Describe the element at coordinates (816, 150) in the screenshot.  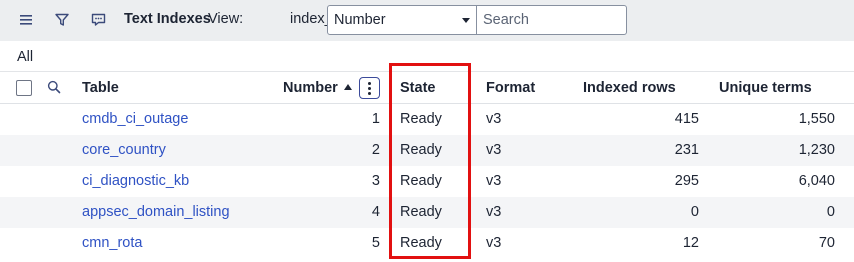
I see `unique-terms-cell: 1,230` at that location.